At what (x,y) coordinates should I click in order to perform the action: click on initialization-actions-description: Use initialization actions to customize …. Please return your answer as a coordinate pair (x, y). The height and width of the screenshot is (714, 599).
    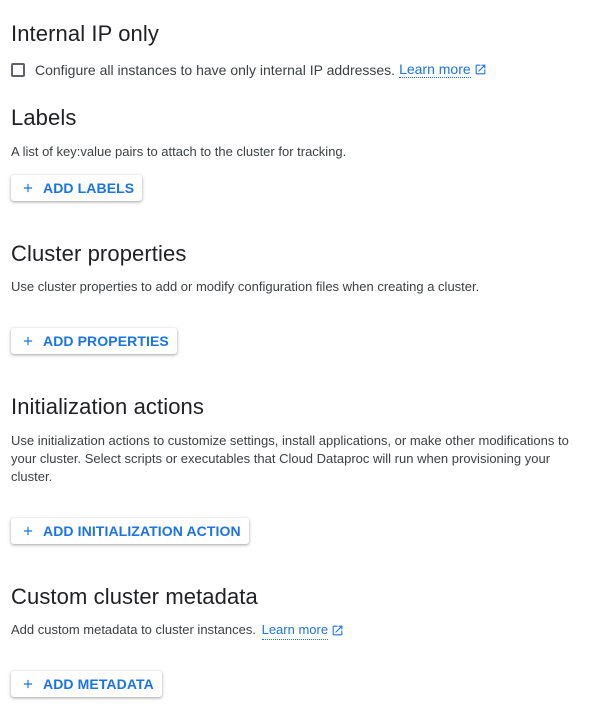
    Looking at the image, I should click on (290, 458).